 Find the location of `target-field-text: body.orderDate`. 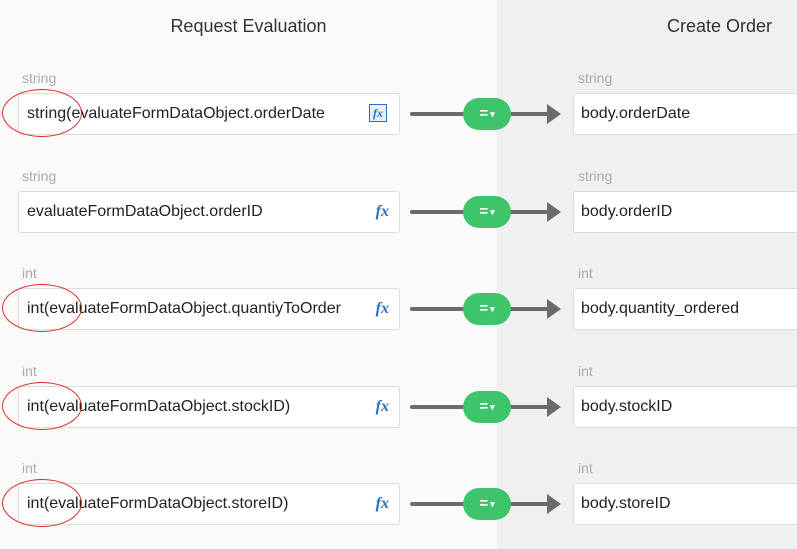

target-field-text: body.orderDate is located at coordinates (636, 113).